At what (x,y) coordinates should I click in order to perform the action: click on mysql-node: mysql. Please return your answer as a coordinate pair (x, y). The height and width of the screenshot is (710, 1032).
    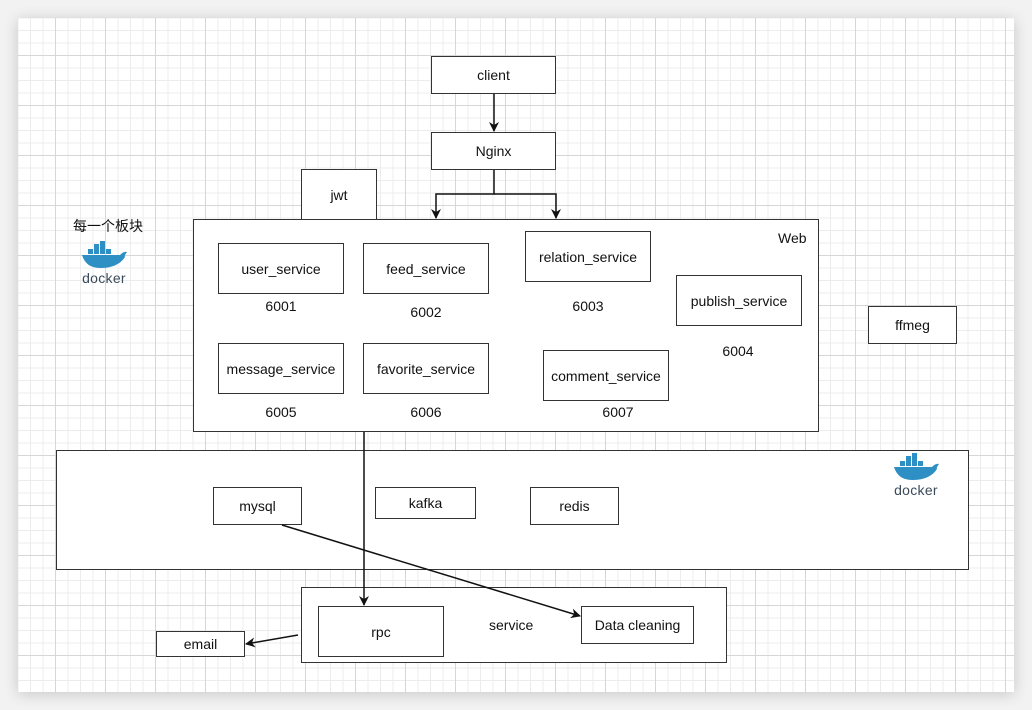
    Looking at the image, I should click on (257, 506).